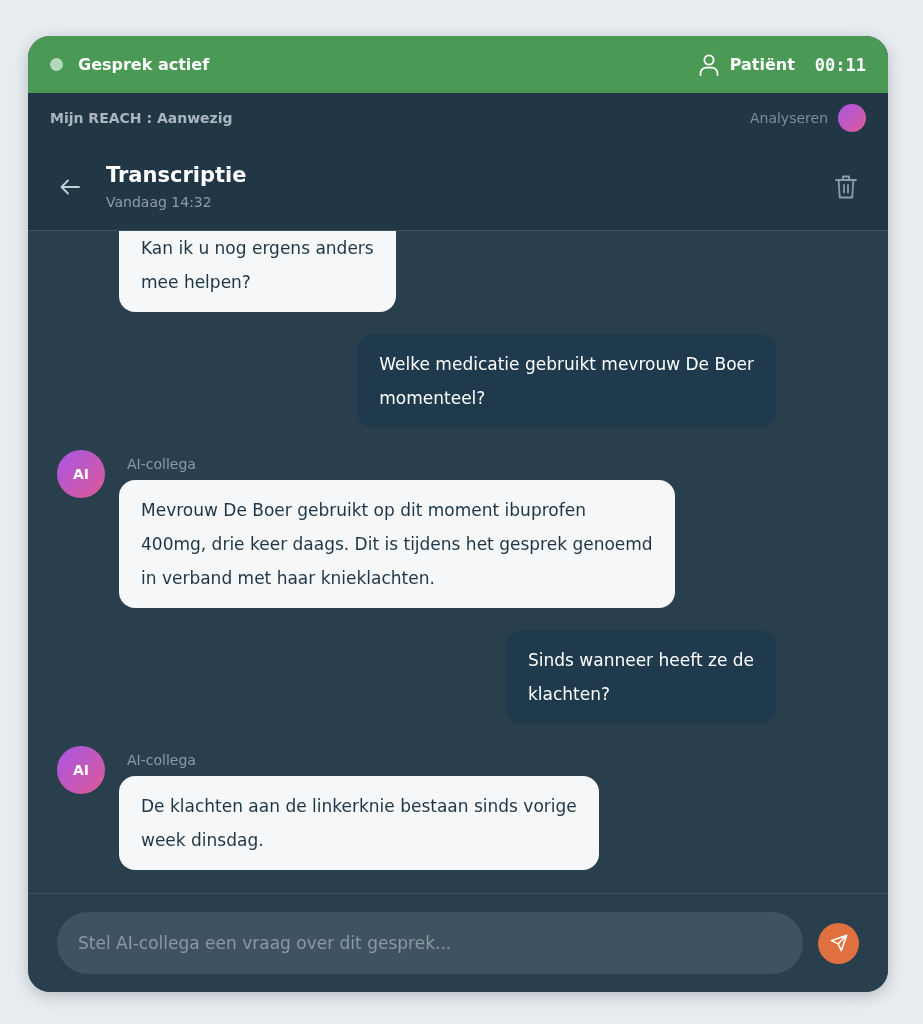 Image resolution: width=923 pixels, height=1024 pixels. What do you see at coordinates (840, 64) in the screenshot?
I see `call-timer: 00:11` at bounding box center [840, 64].